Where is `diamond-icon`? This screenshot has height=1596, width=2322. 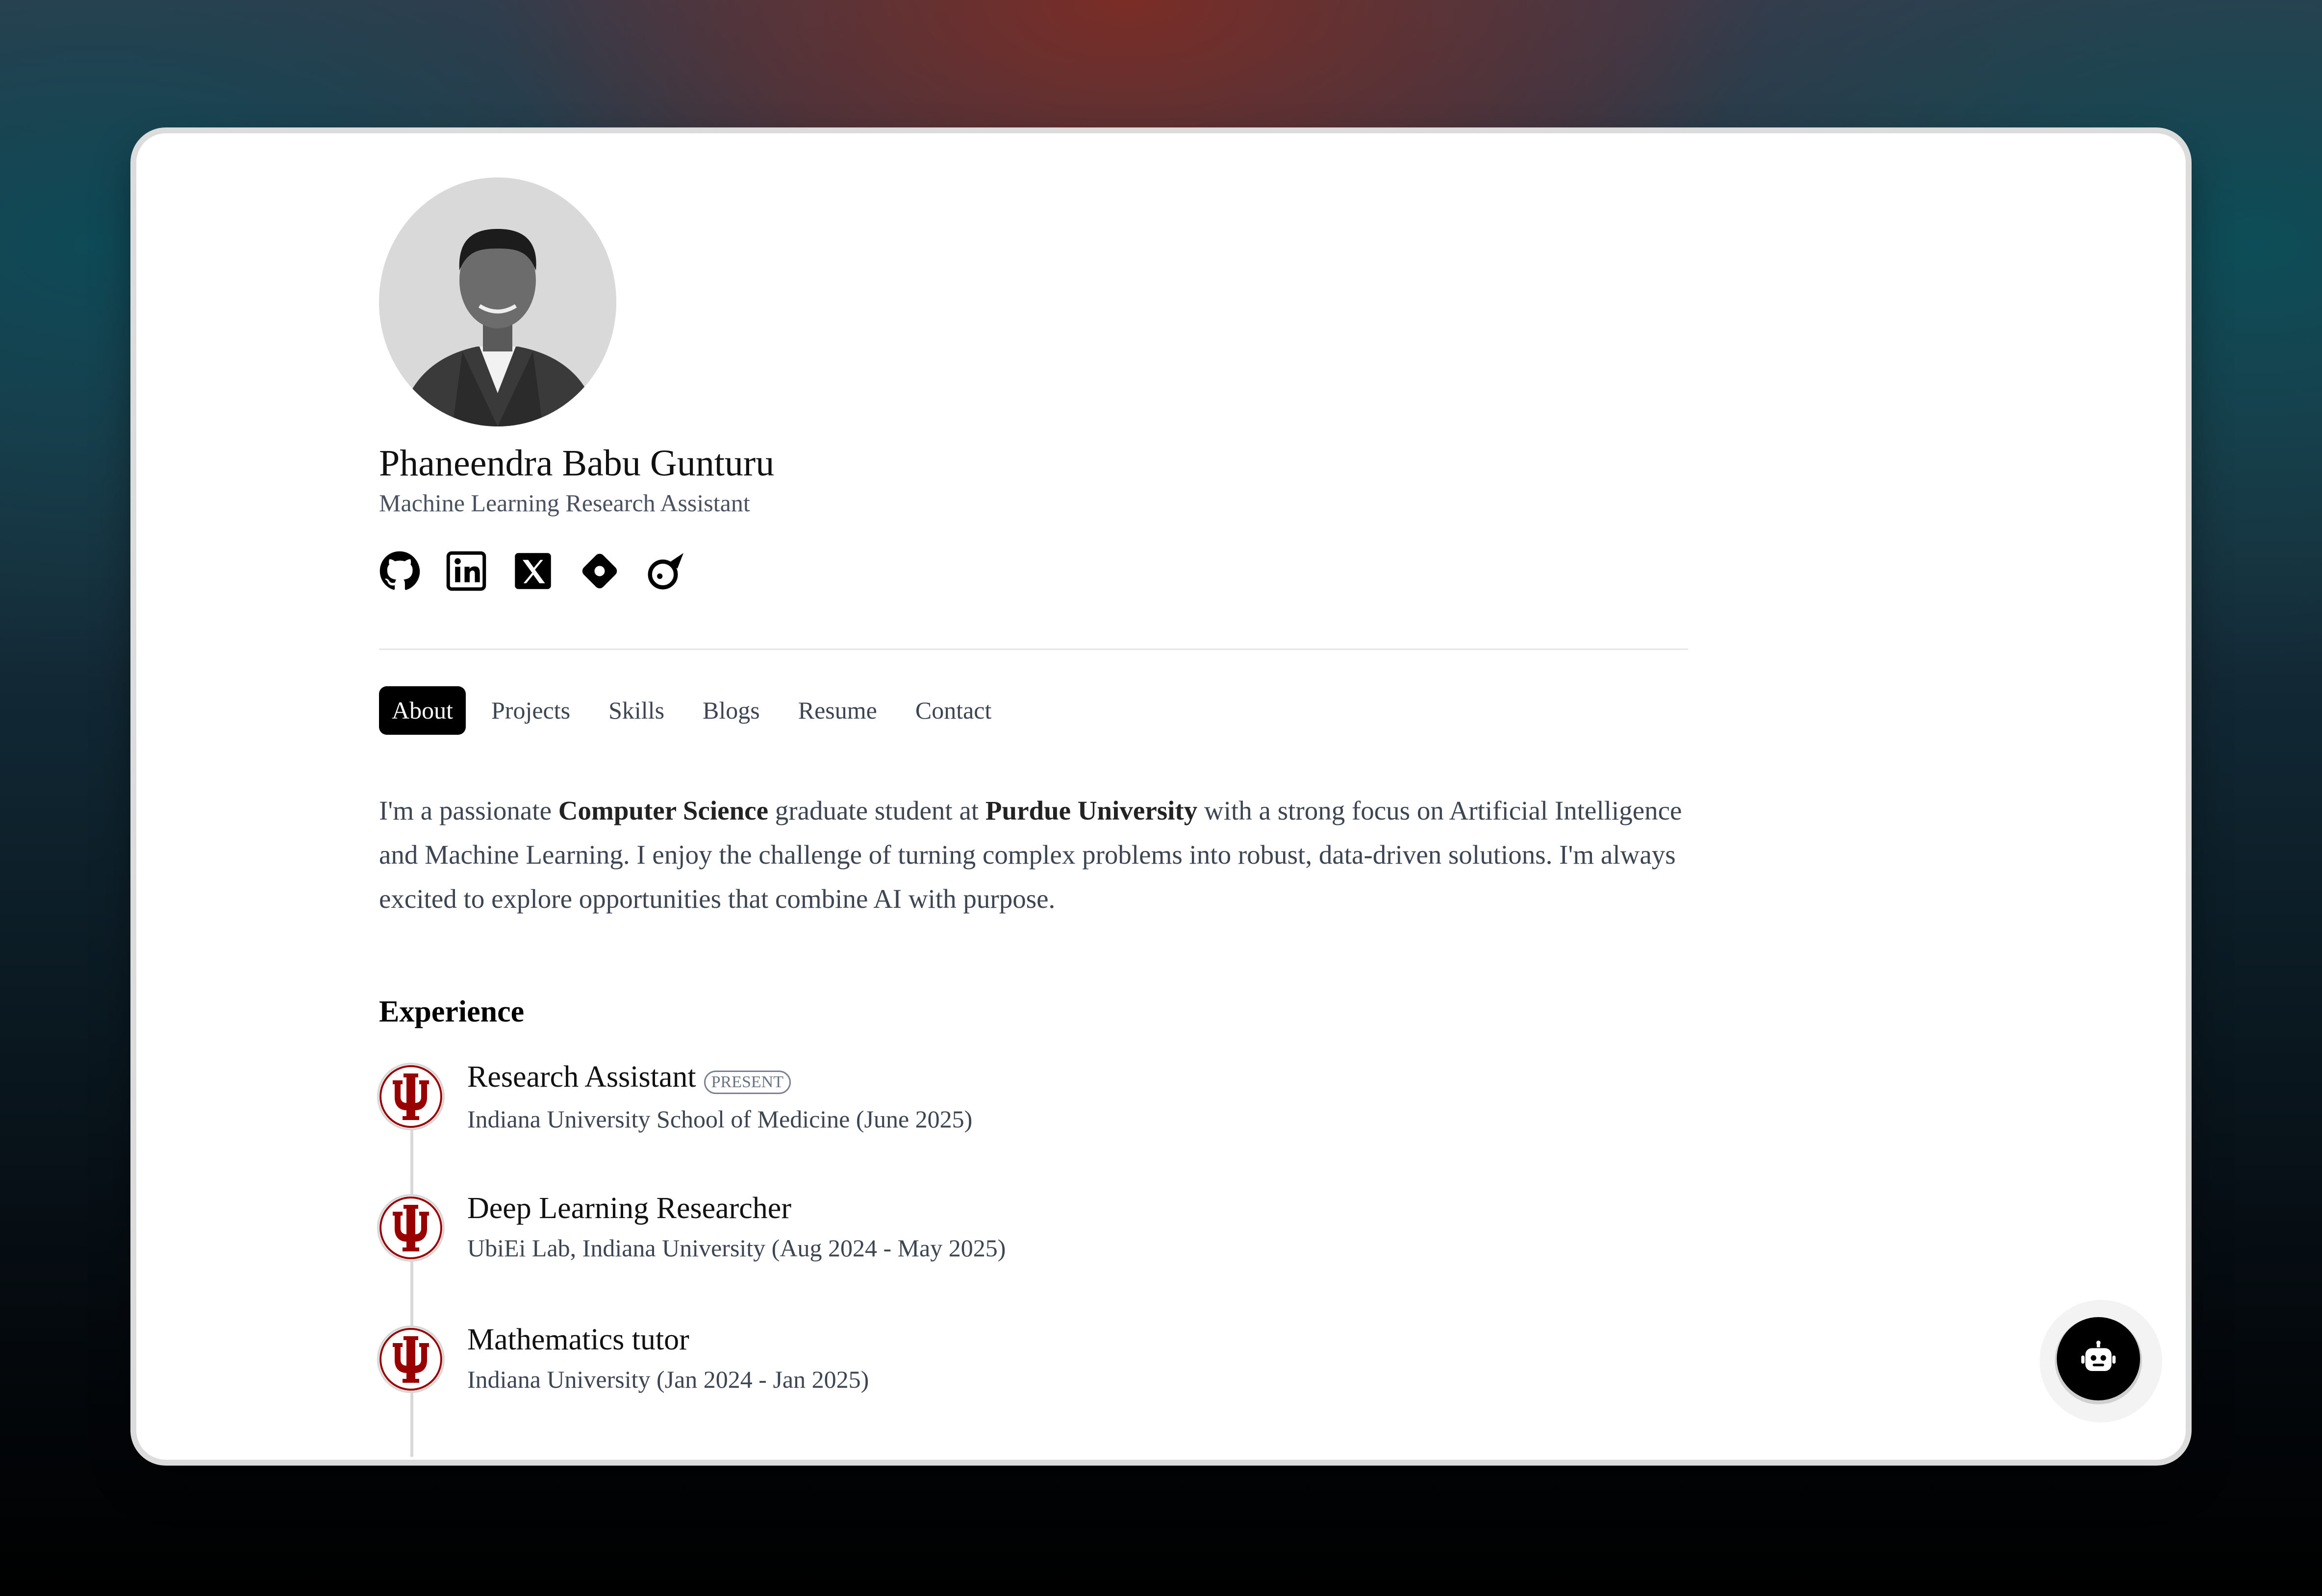 diamond-icon is located at coordinates (599, 571).